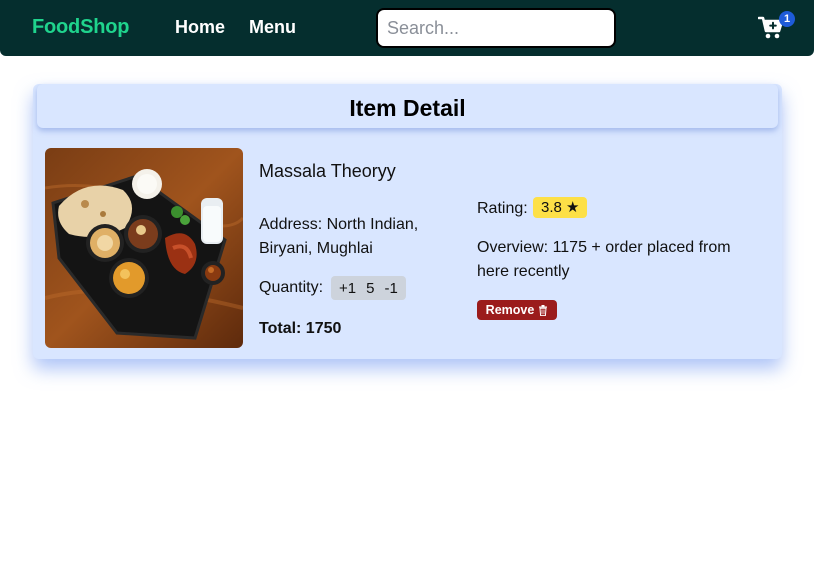 This screenshot has width=814, height=564. Describe the element at coordinates (300, 328) in the screenshot. I see `total-price: Total: 1750` at that location.